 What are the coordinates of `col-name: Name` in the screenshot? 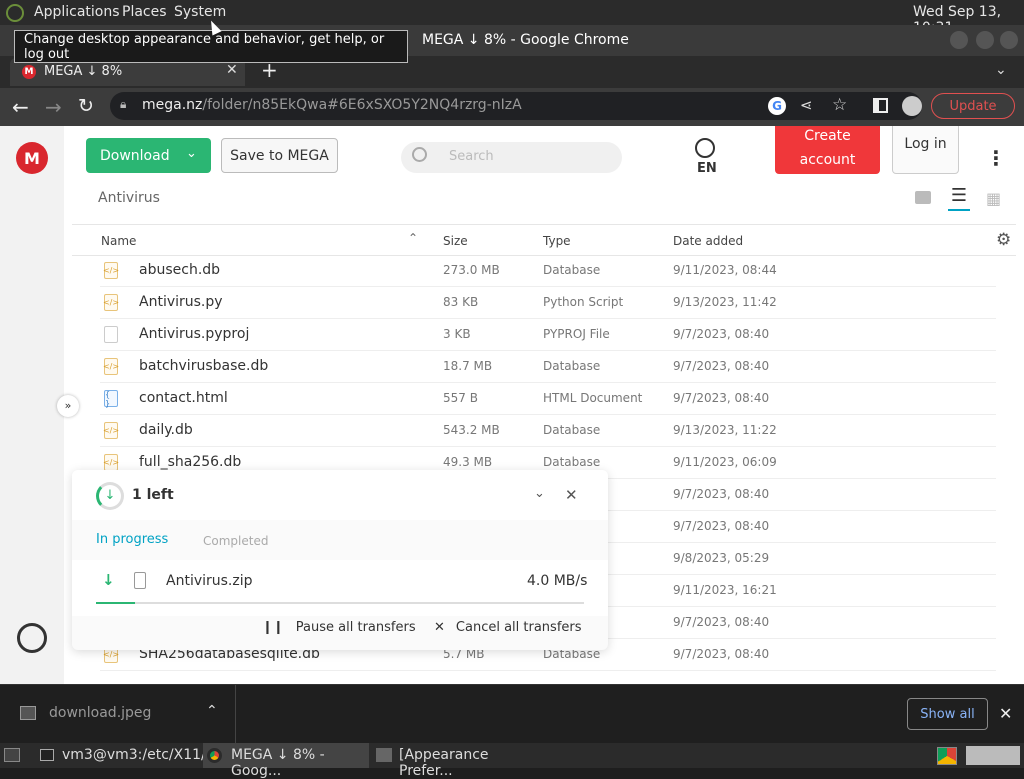 It's located at (118, 241).